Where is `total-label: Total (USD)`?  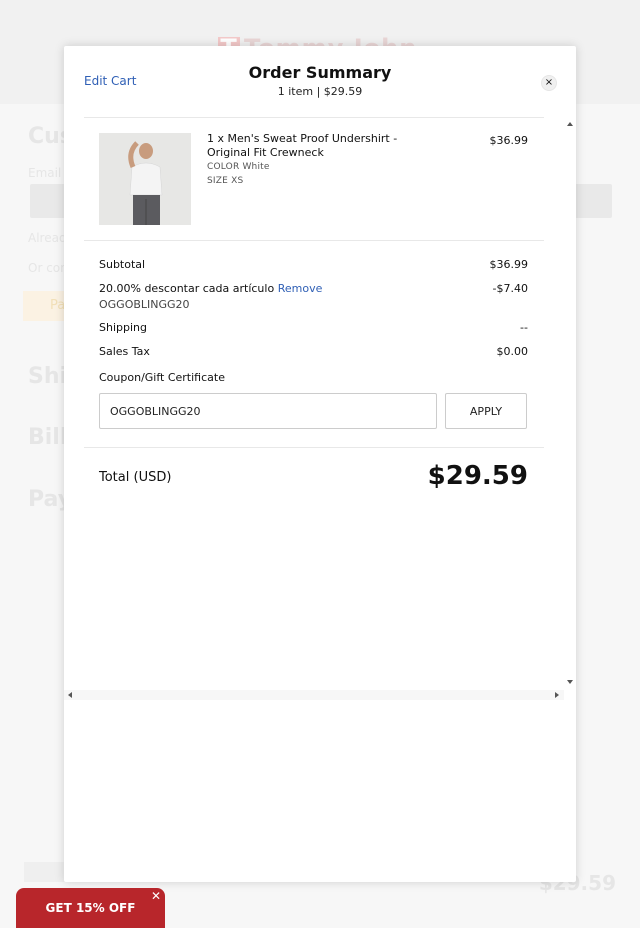
total-label: Total (USD) is located at coordinates (135, 477).